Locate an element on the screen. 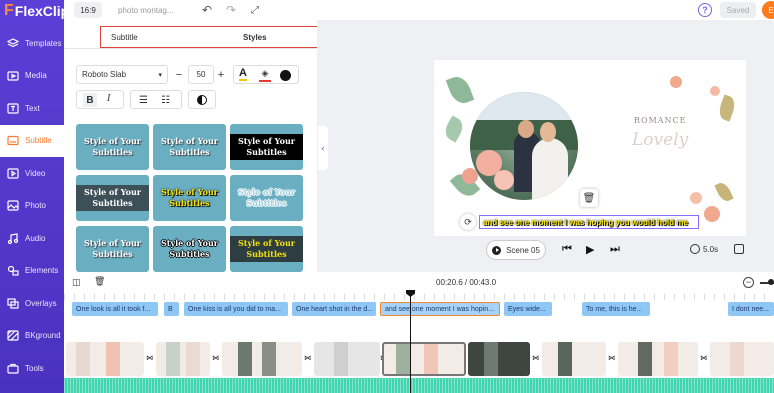 The height and width of the screenshot is (393, 774). video-track: ⋈ ⋈ ⋈ ⋈ ⋈ ⋈ ⋈ is located at coordinates (419, 359).